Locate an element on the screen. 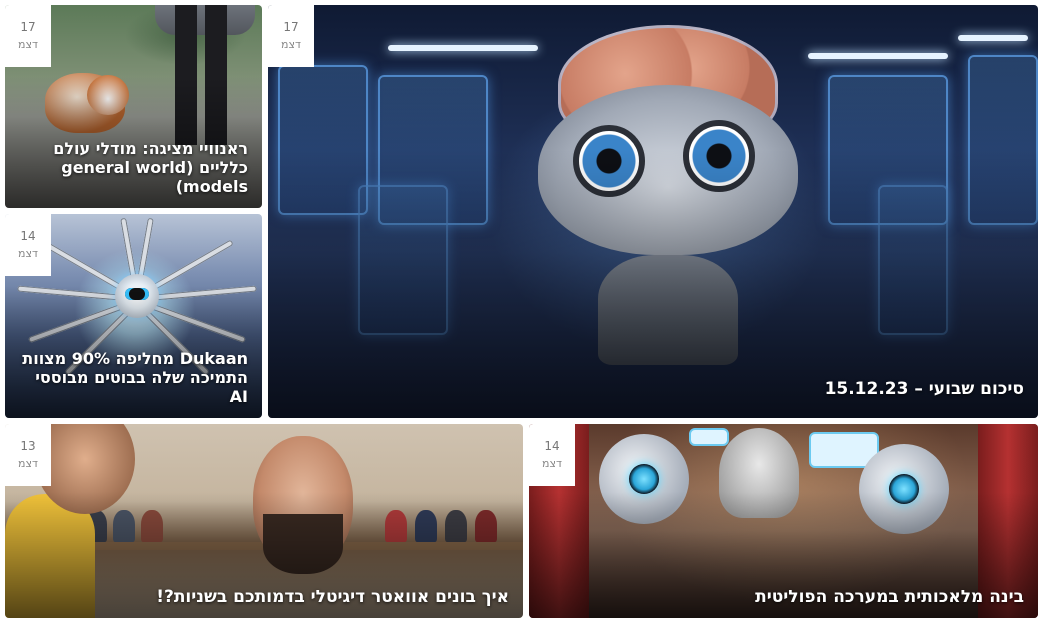  date-day: 13 is located at coordinates (28, 446).